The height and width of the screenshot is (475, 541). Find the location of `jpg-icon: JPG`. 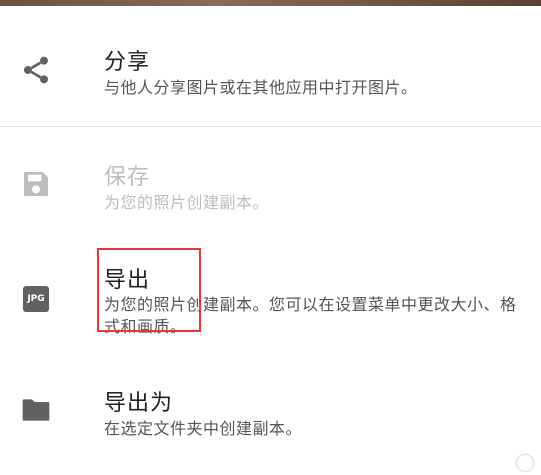

jpg-icon: JPG is located at coordinates (36, 299).